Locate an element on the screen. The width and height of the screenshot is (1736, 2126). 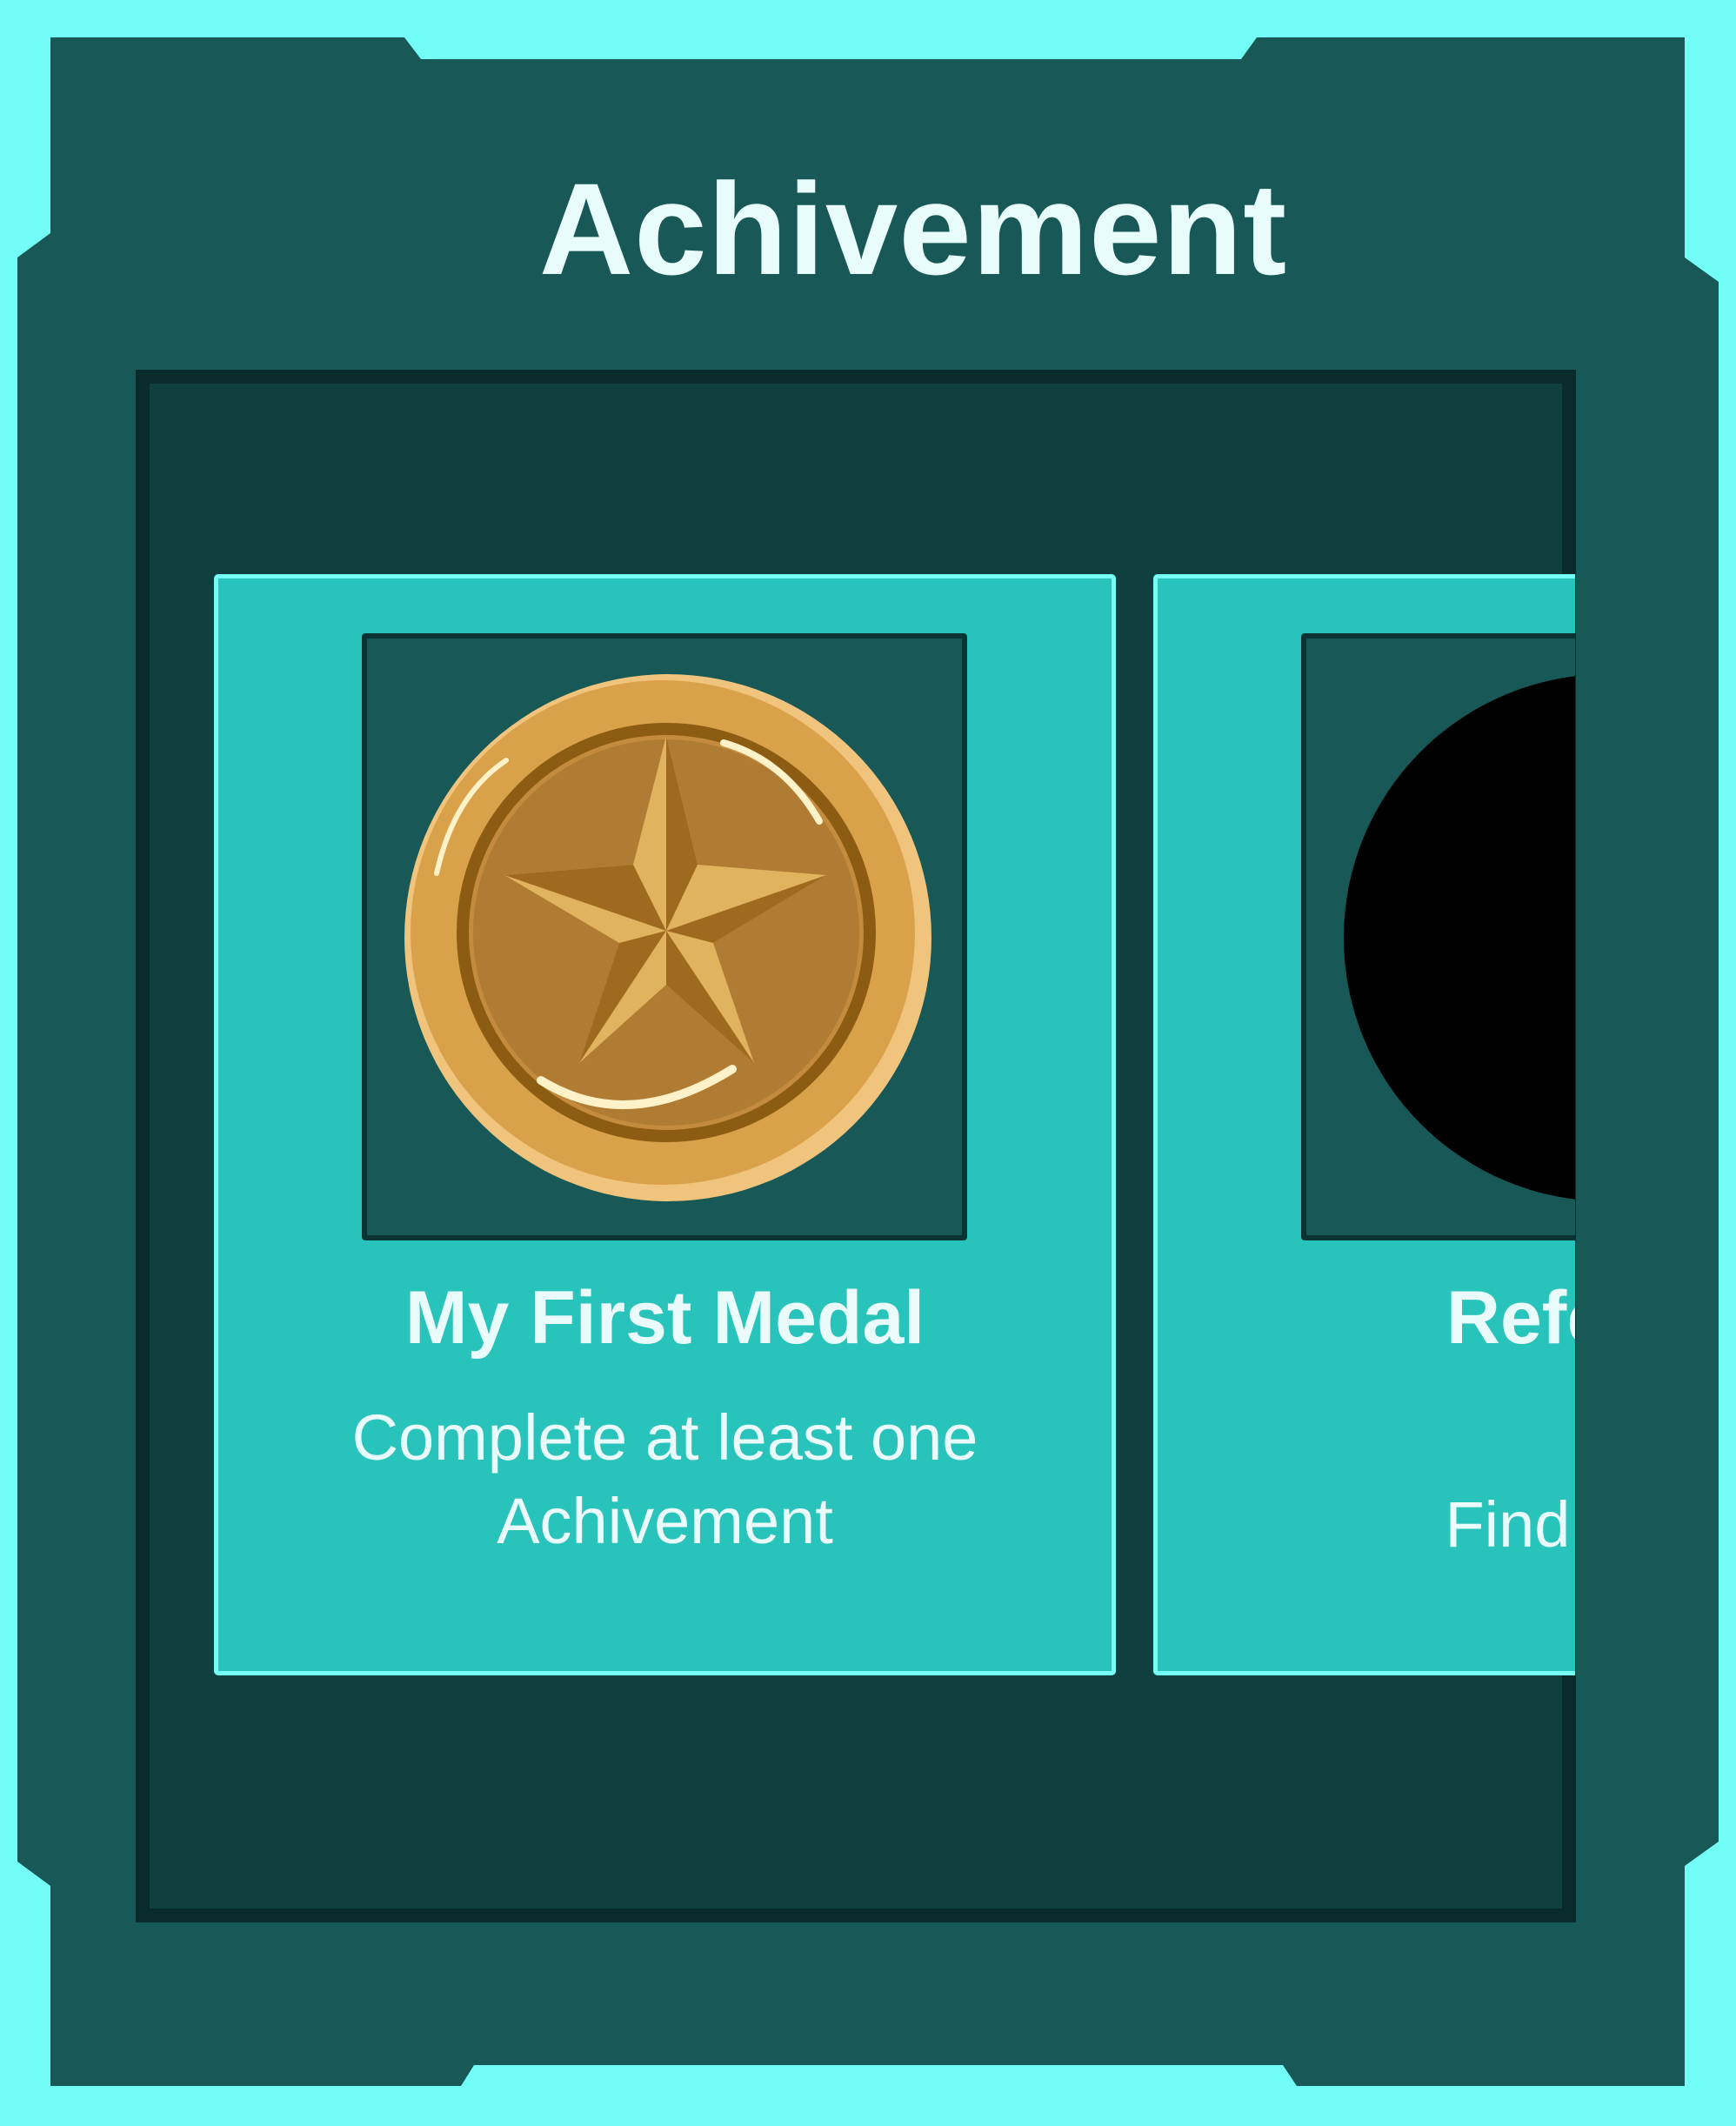
locked-medal-icon is located at coordinates (1459, 938).